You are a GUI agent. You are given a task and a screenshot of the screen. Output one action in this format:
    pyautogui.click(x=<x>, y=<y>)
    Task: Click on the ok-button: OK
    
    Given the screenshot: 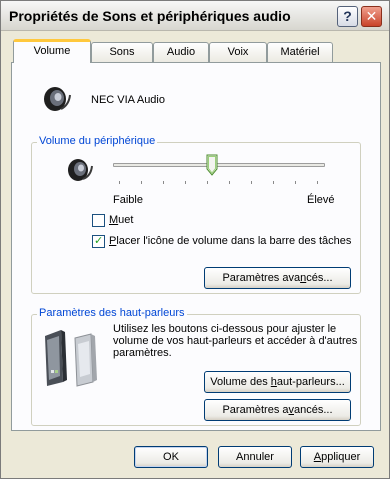 What is the action you would take?
    pyautogui.click(x=171, y=457)
    